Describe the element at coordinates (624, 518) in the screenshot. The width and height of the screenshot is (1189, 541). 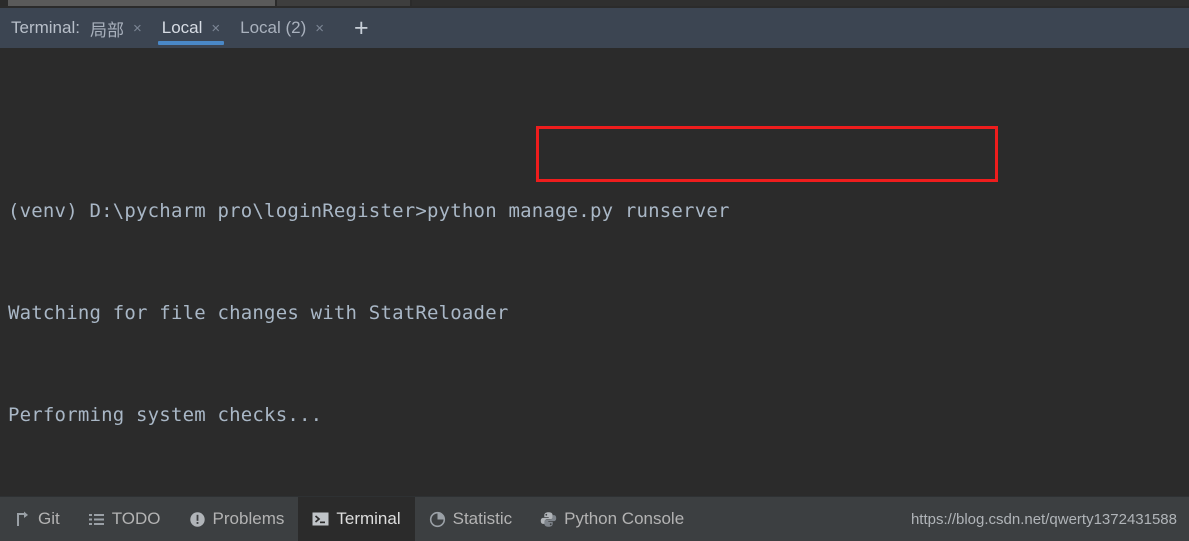
I see `status-button-label: Python Console` at that location.